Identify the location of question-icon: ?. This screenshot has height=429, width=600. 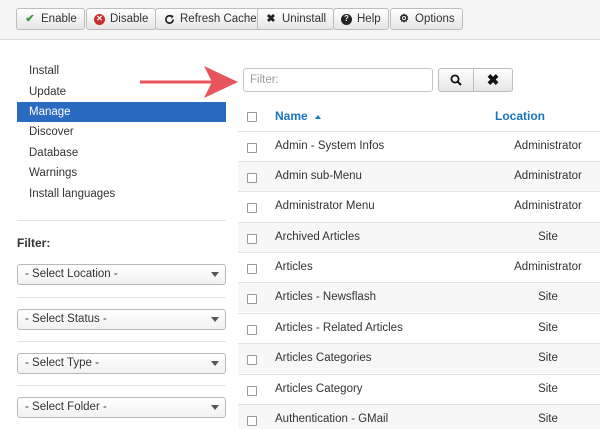
(346, 19).